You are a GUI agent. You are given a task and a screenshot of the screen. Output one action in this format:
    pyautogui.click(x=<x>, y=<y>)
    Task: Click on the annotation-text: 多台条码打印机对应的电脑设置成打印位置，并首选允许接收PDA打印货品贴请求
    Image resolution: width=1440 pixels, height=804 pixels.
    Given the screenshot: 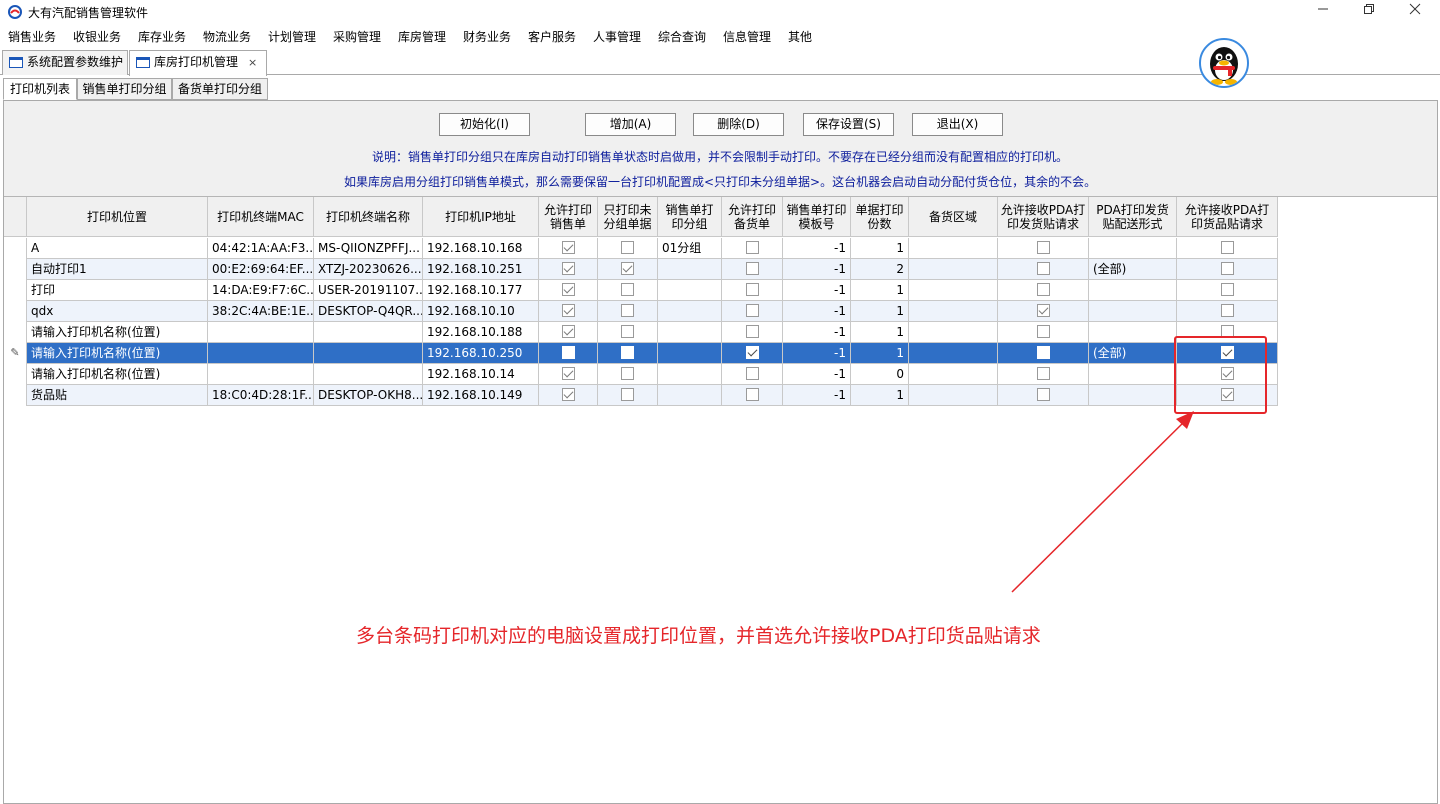 What is the action you would take?
    pyautogui.click(x=698, y=636)
    